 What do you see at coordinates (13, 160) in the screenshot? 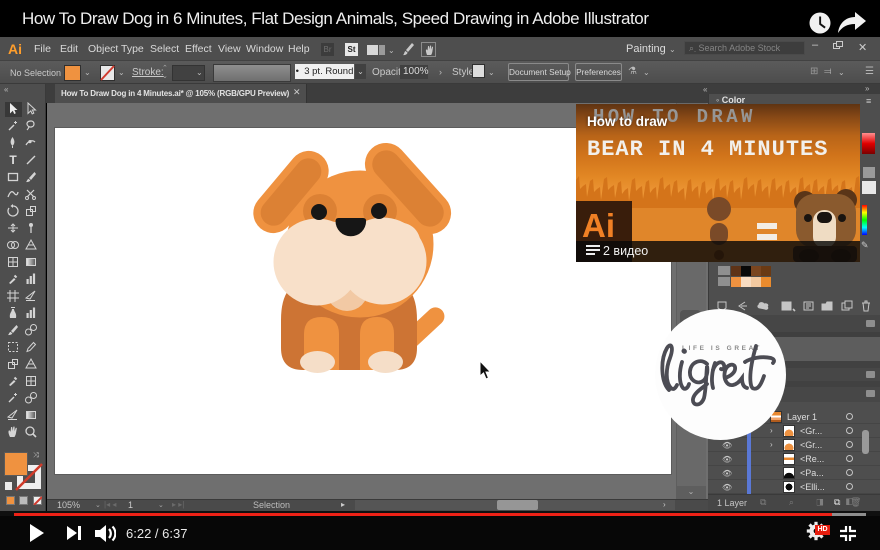
I see `svg-text: T` at bounding box center [13, 160].